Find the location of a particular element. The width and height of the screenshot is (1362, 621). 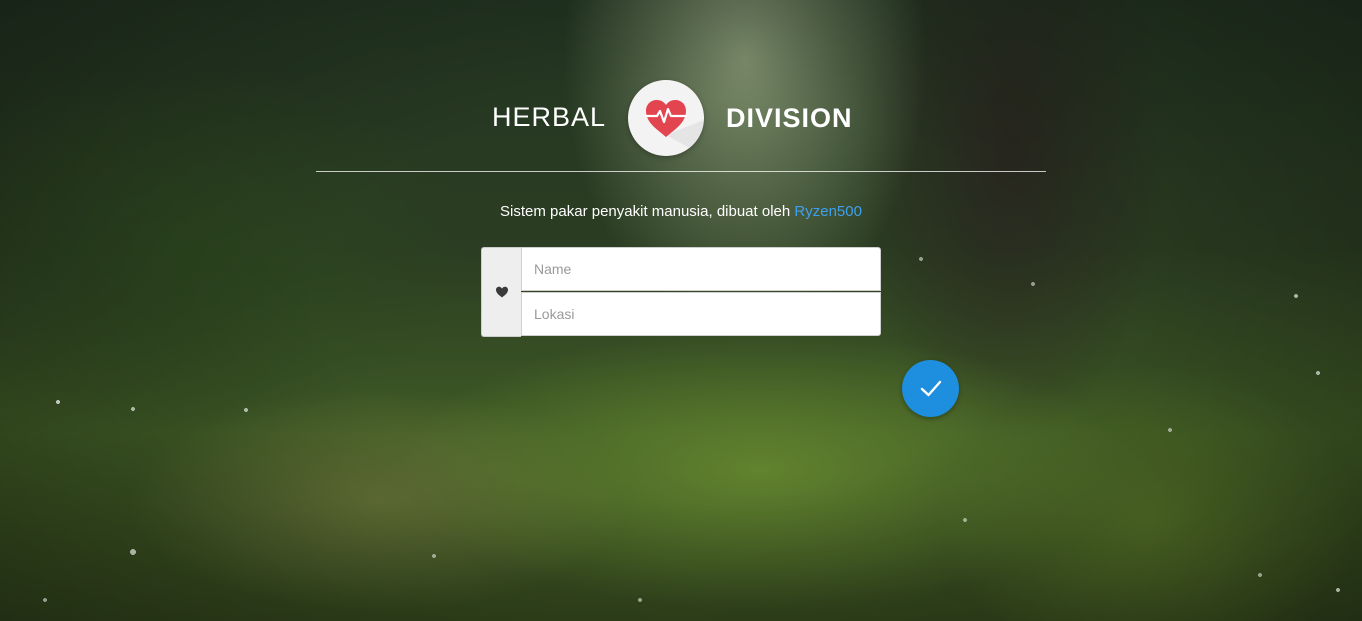

brand-header: HERBAL DIVISION is located at coordinates (681, 118).